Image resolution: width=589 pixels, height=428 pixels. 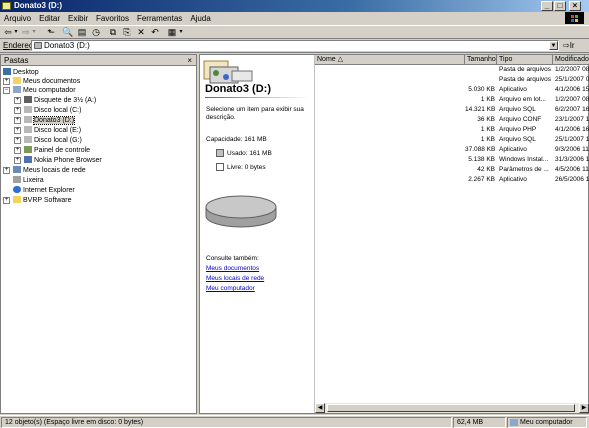 What do you see at coordinates (26, 32) in the screenshot?
I see `forward-arrow-icon: ⇨` at bounding box center [26, 32].